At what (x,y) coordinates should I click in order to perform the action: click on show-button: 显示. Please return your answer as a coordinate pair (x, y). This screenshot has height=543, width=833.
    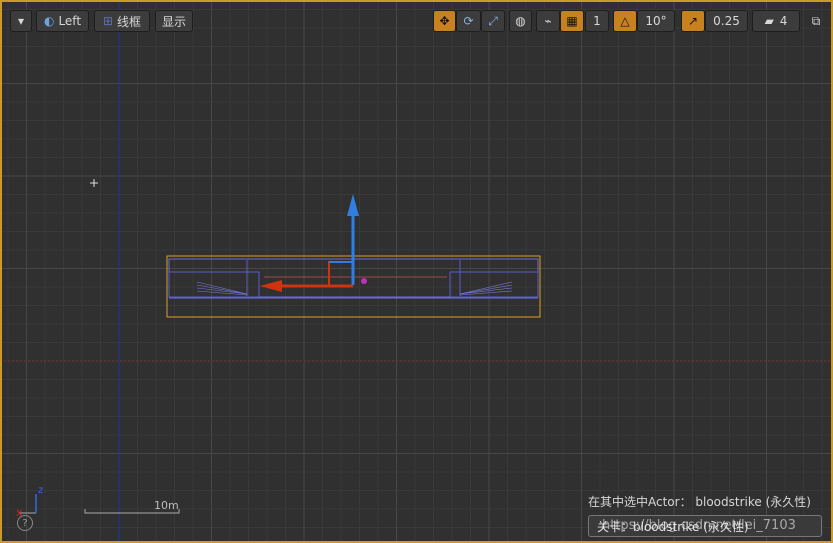
    Looking at the image, I should click on (174, 21).